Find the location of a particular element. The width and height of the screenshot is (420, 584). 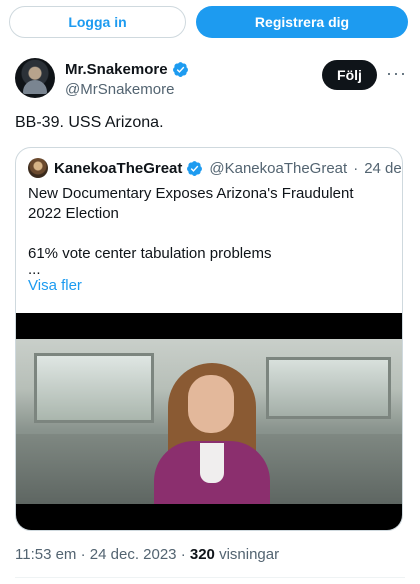

author-name-row: Mr.Snakemore is located at coordinates (127, 69).